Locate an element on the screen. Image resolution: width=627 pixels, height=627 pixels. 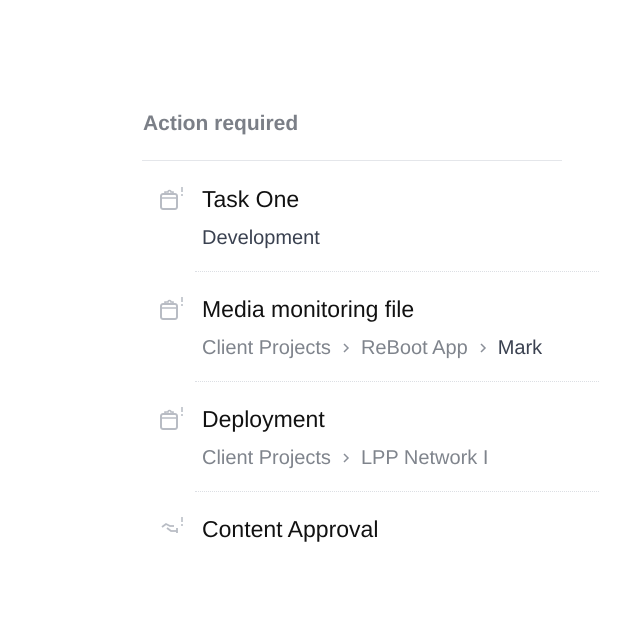
breadcrumb-link: Mark is located at coordinates (520, 348).